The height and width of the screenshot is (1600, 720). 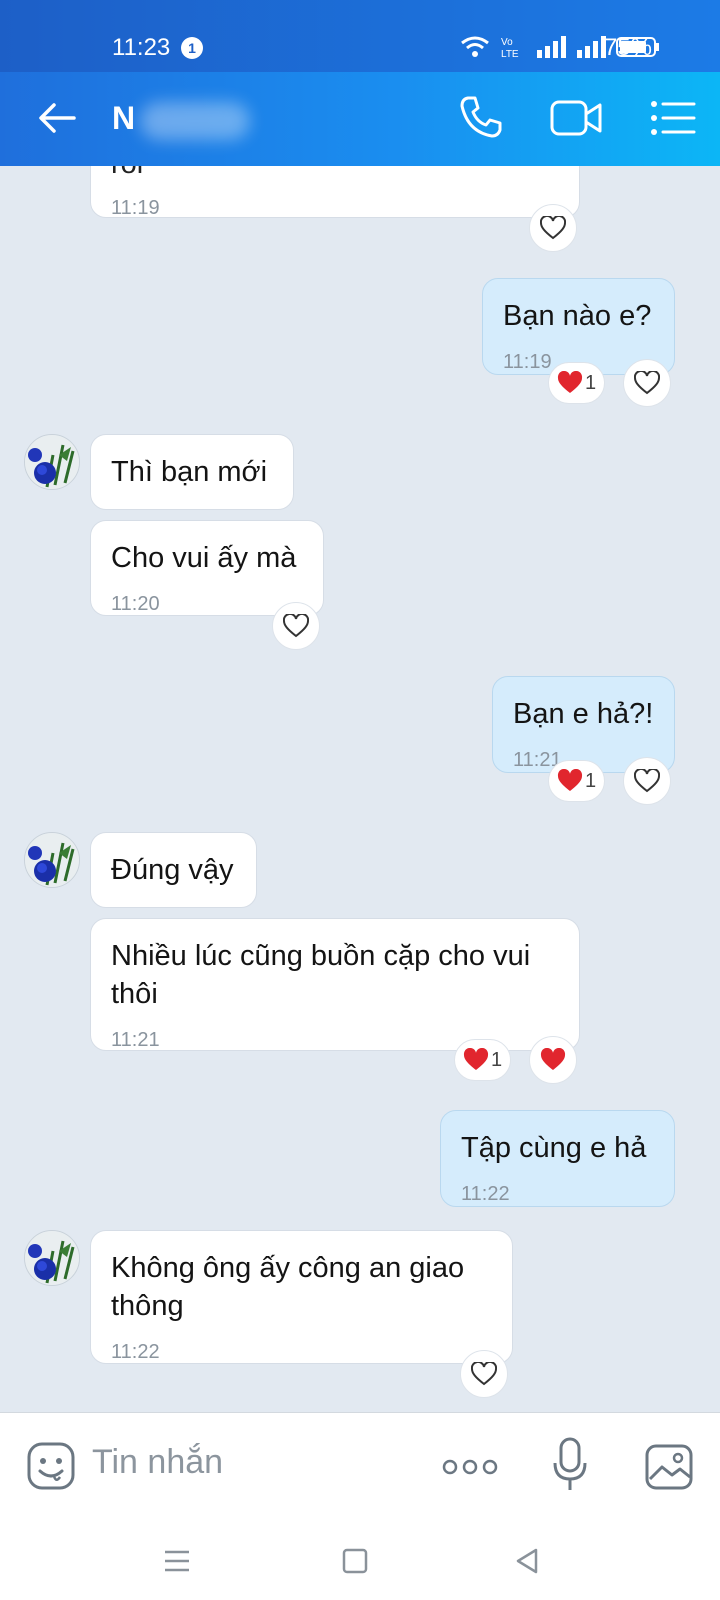 I want to click on message-text: Tập cùng e hả, so click(x=554, y=1148).